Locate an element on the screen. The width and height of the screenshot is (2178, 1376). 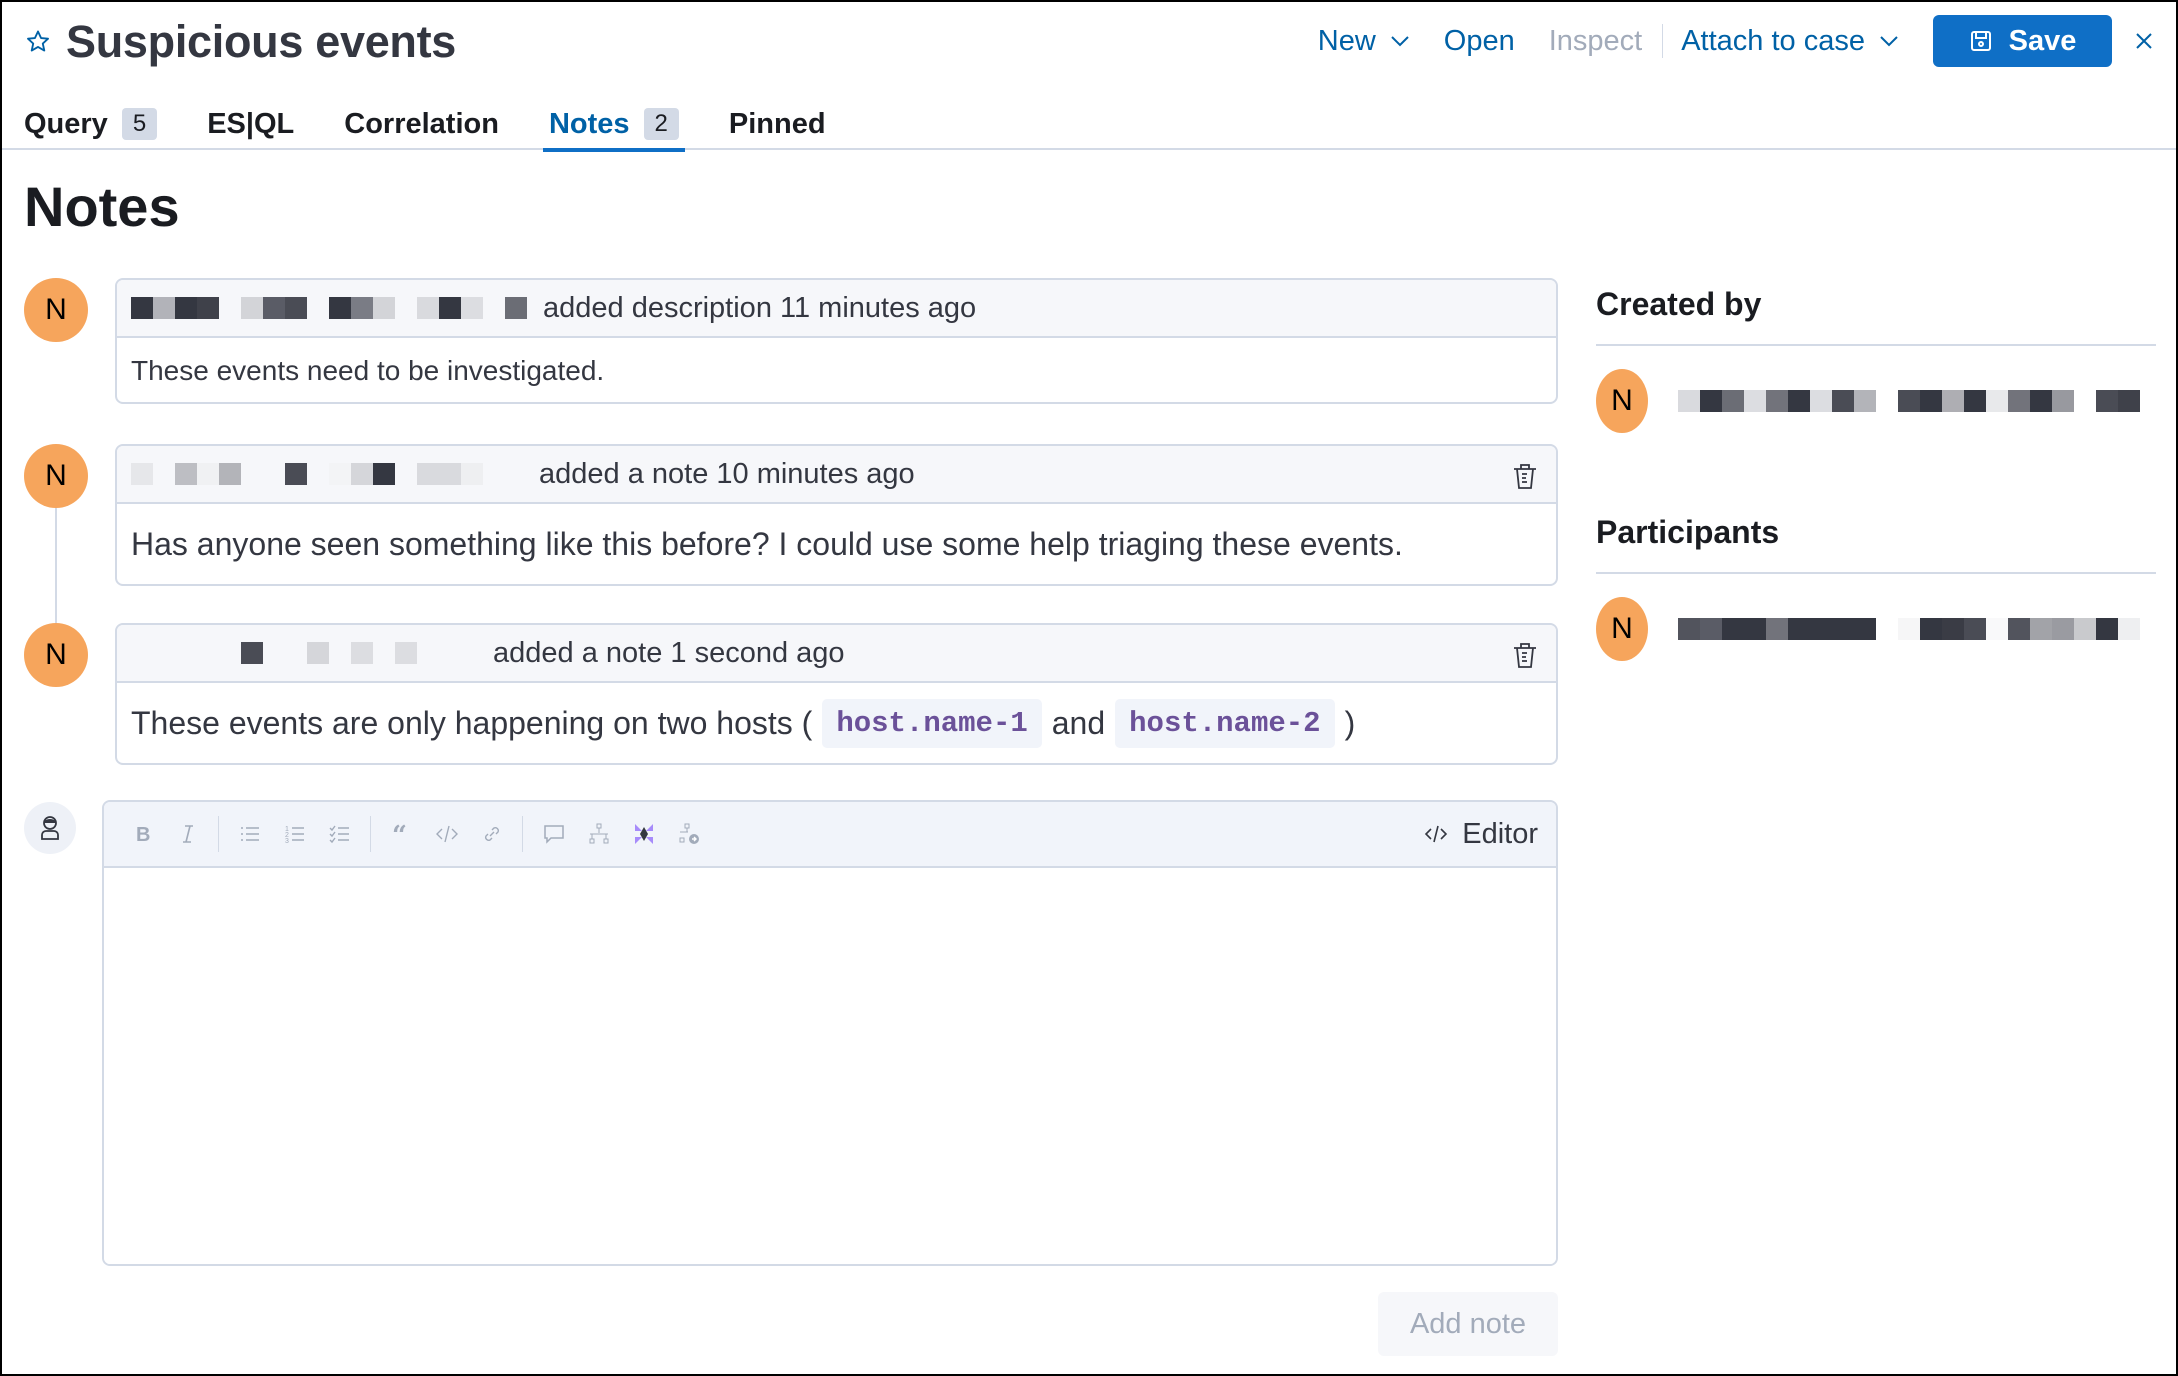
italic-button is located at coordinates (187, 834).